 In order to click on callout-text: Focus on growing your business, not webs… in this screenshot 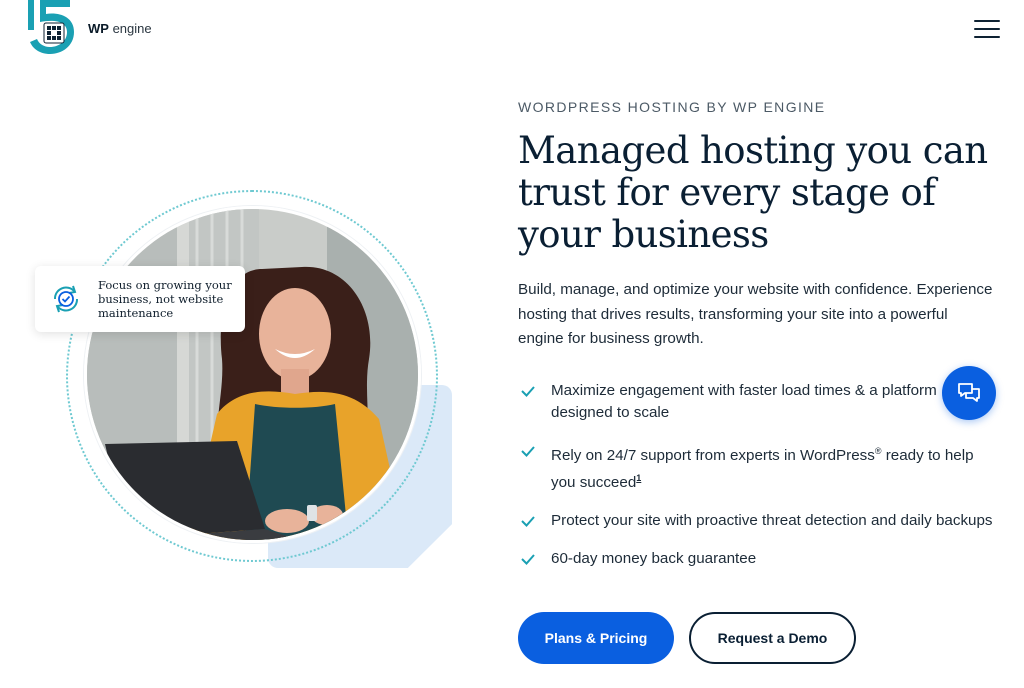, I will do `click(165, 299)`.